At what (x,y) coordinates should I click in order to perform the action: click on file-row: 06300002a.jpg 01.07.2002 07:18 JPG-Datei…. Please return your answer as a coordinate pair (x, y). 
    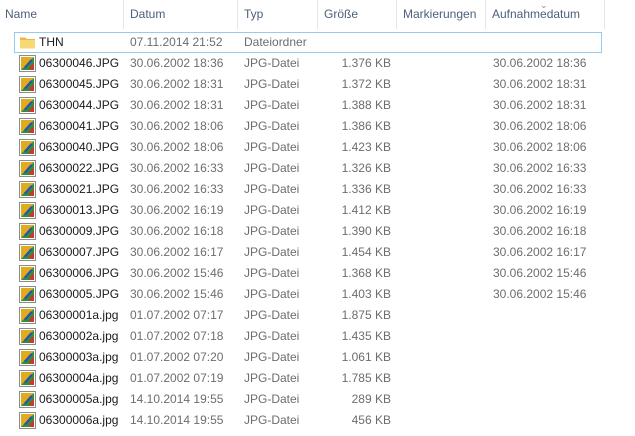
    Looking at the image, I should click on (317, 336).